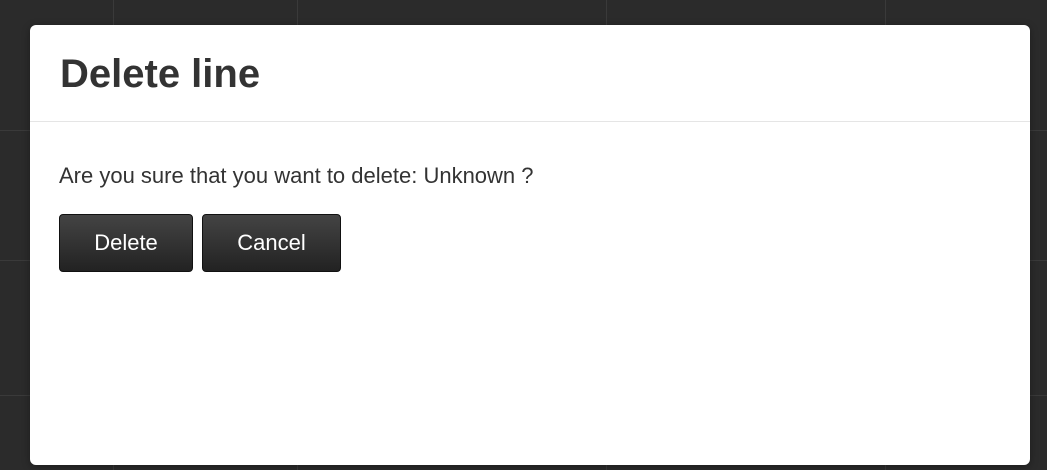 This screenshot has width=1047, height=470. Describe the element at coordinates (160, 74) in the screenshot. I see `dialog-title: Delete line` at that location.